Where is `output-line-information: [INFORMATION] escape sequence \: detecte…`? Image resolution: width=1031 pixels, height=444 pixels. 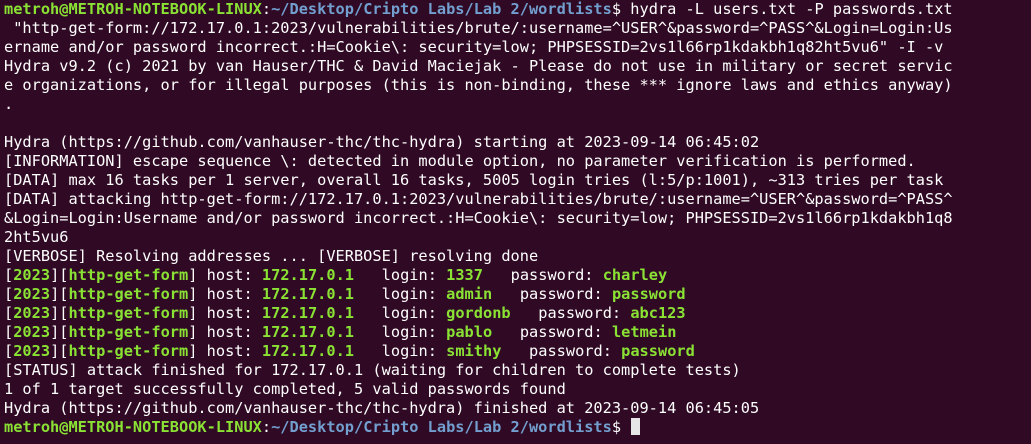
output-line-information: [INFORMATION] escape sequence \: detecte… is located at coordinates (460, 161).